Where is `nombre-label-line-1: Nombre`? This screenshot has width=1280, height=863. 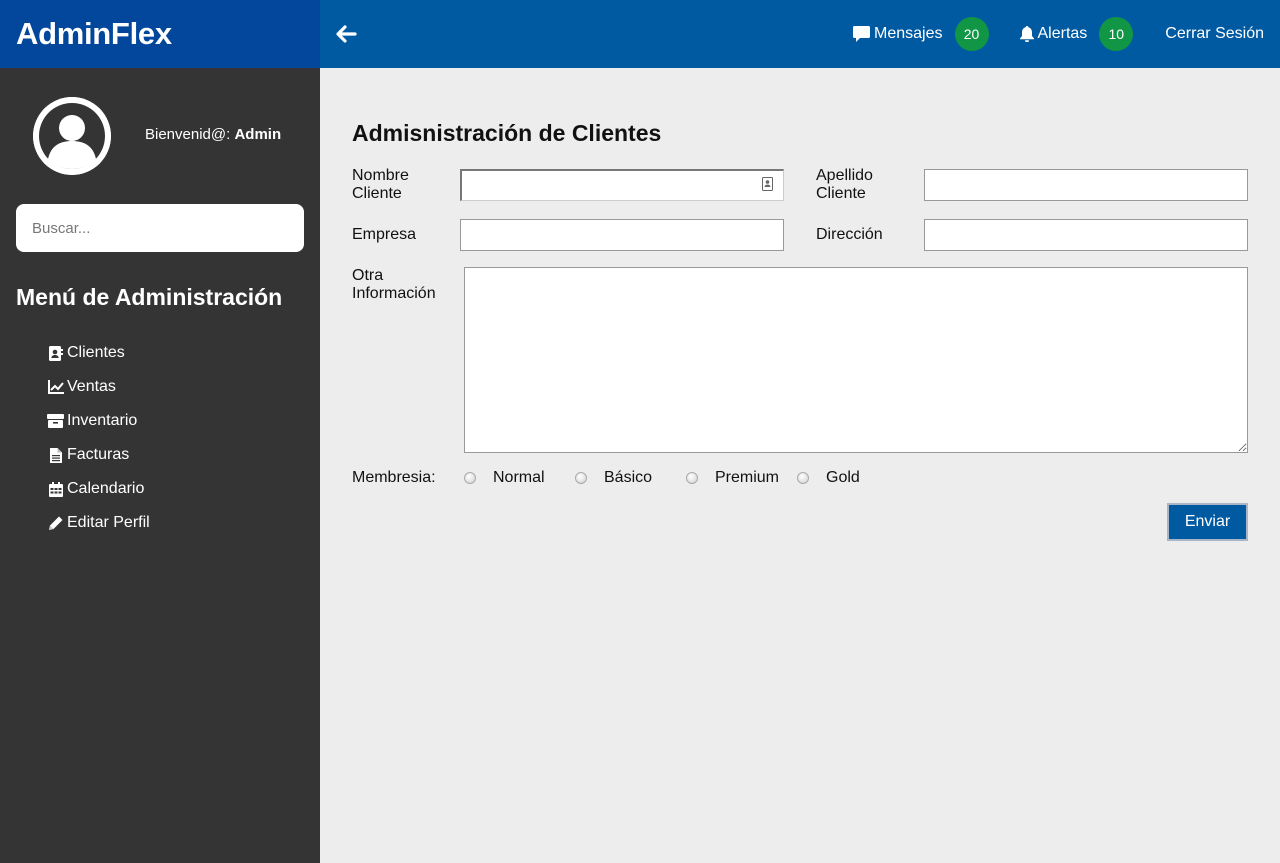 nombre-label-line-1: Nombre is located at coordinates (380, 175).